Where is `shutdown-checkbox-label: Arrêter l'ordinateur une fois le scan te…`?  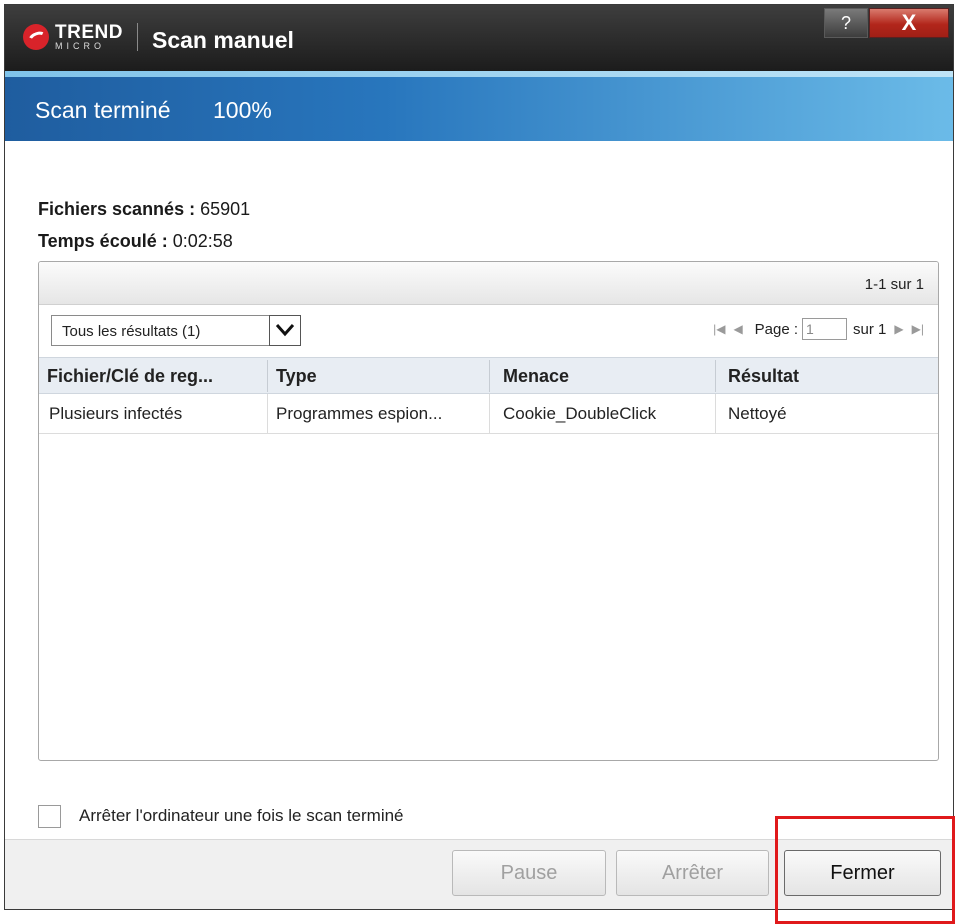 shutdown-checkbox-label: Arrêter l'ordinateur une fois le scan te… is located at coordinates (241, 816).